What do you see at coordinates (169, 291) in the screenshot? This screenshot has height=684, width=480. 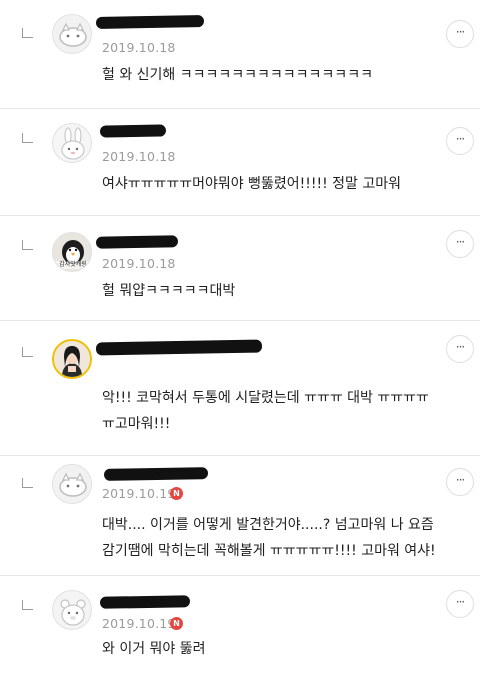 I see `comment-text: 헐 뭐얍ㅋㅋㅋㅋㅋ대박` at bounding box center [169, 291].